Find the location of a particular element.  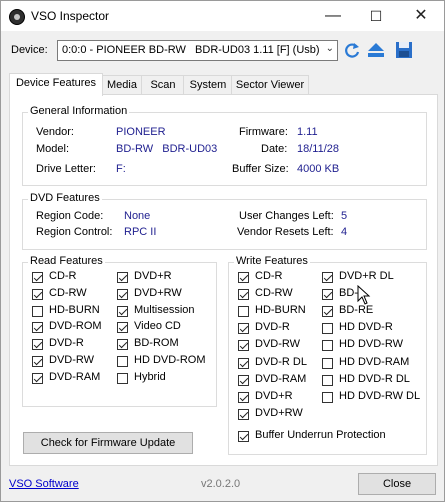

minimize-button: — is located at coordinates (333, 16).